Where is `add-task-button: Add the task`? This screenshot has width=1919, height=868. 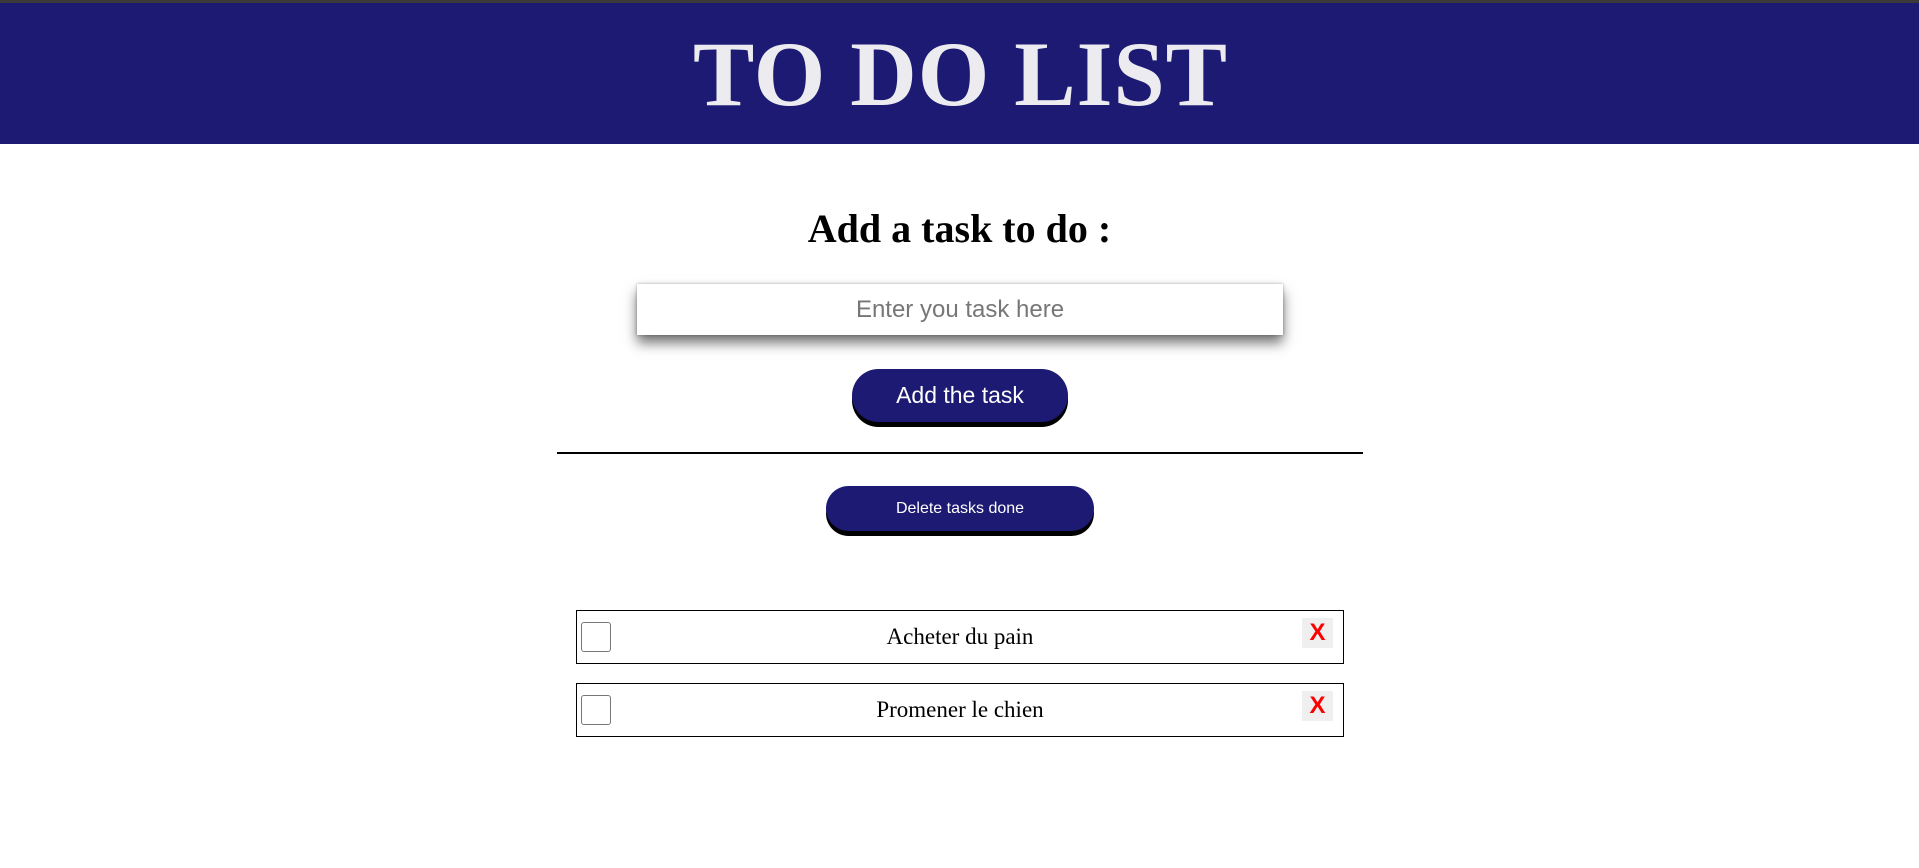 add-task-button: Add the task is located at coordinates (960, 395).